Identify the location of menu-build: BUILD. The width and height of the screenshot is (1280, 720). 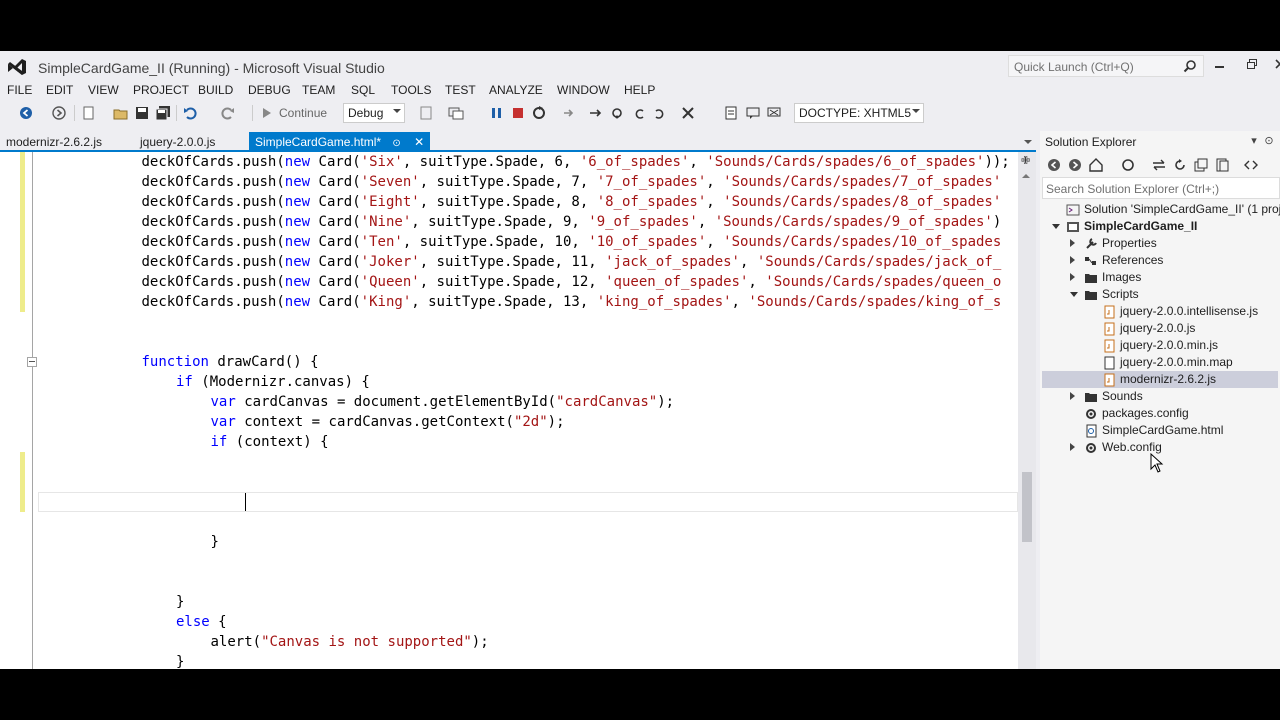
(215, 90).